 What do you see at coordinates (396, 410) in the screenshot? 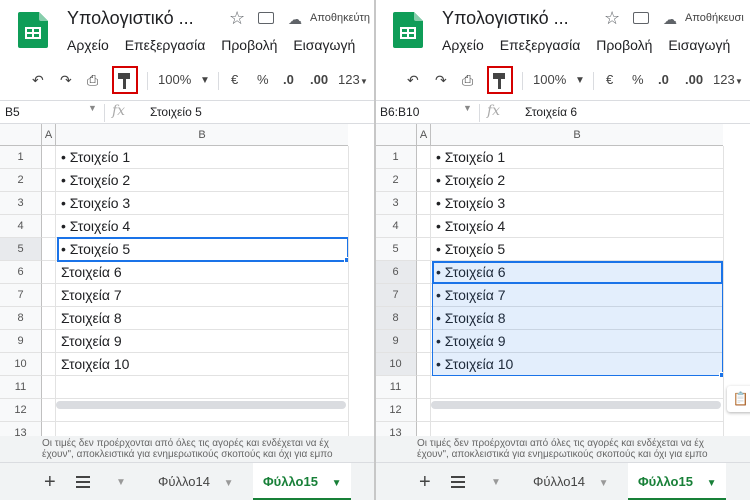
I see `row-header-12: 12` at bounding box center [396, 410].